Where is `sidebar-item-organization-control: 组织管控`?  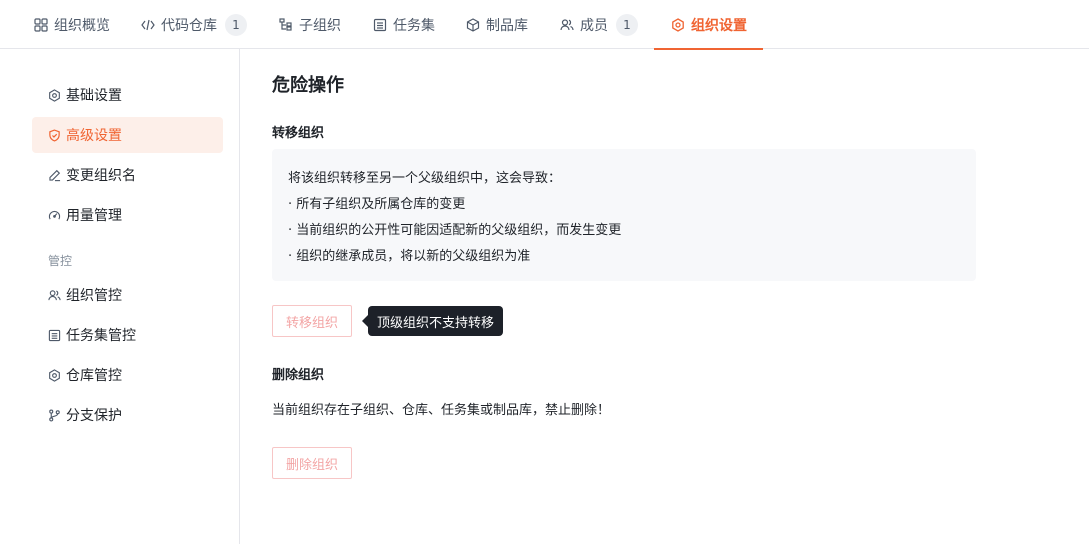 sidebar-item-organization-control: 组织管控 is located at coordinates (127, 295).